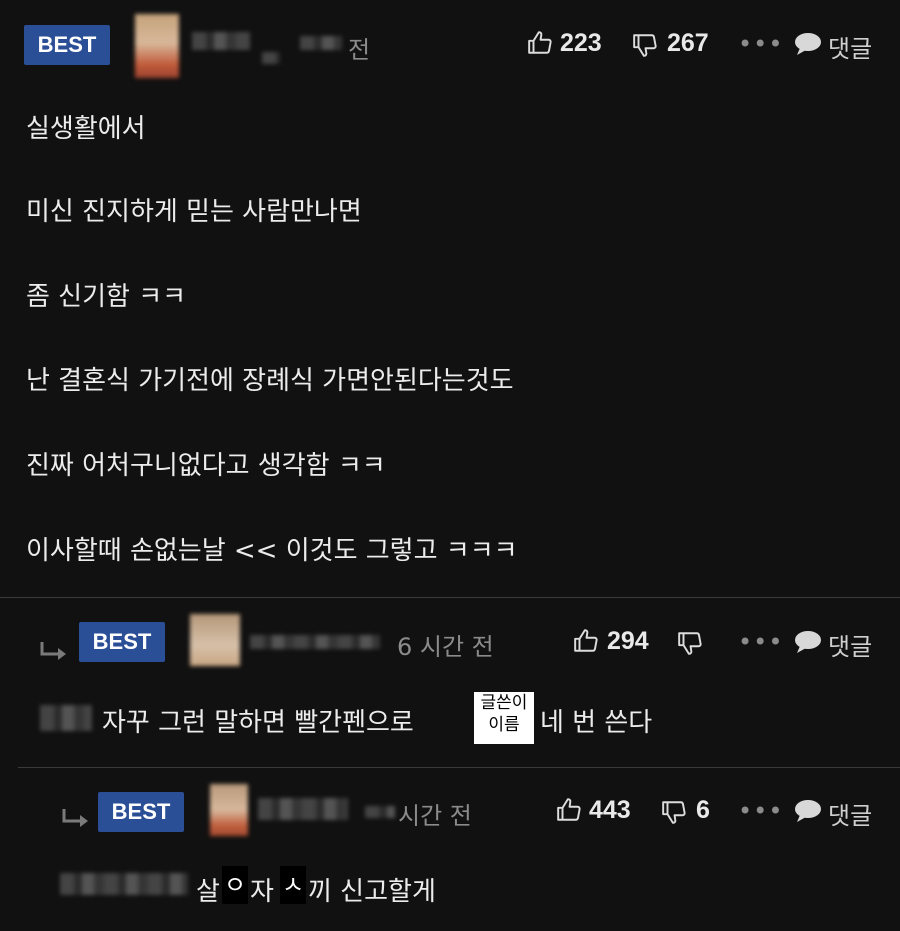 The height and width of the screenshot is (931, 900). Describe the element at coordinates (208, 892) in the screenshot. I see `comment-text: 살` at that location.